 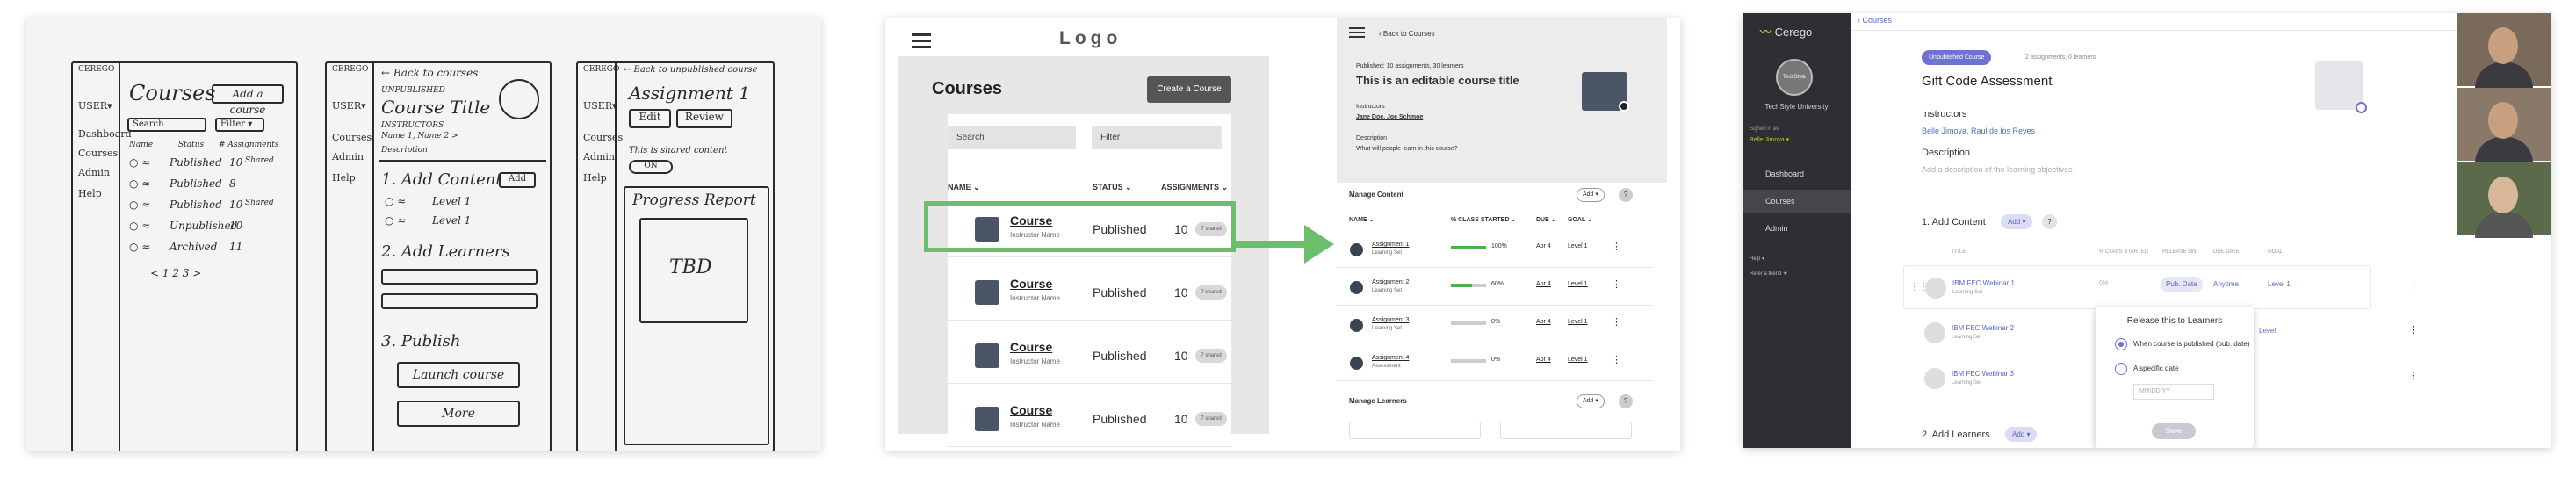 What do you see at coordinates (1983, 374) in the screenshot?
I see `item-name: IBM FEC Webinar 3` at bounding box center [1983, 374].